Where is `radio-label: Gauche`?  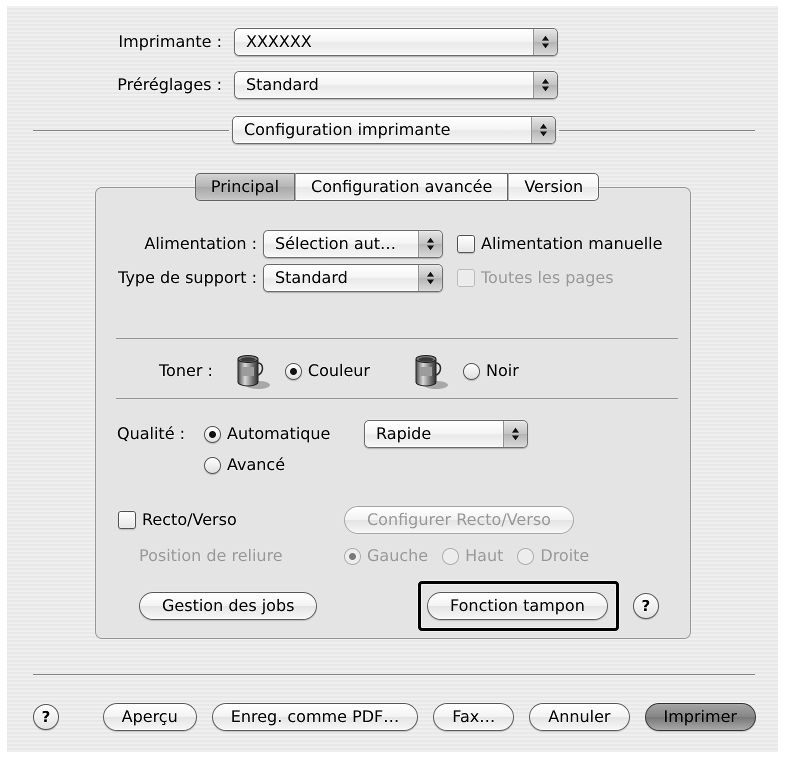
radio-label: Gauche is located at coordinates (397, 556).